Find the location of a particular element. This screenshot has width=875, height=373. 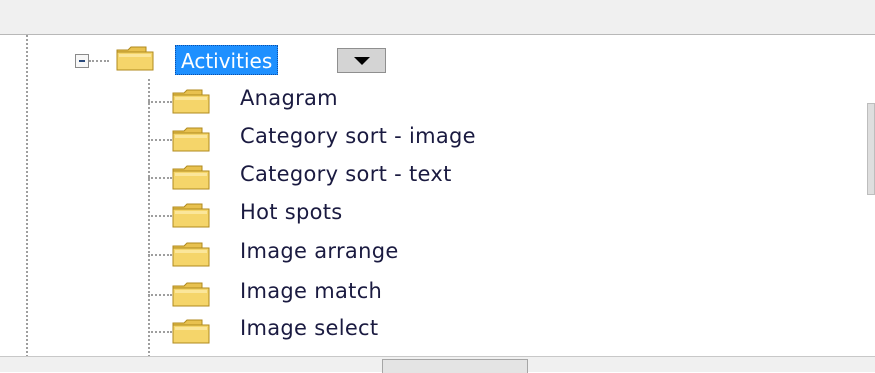

tree-node-hot-spots: Hot spots is located at coordinates (448, 214).